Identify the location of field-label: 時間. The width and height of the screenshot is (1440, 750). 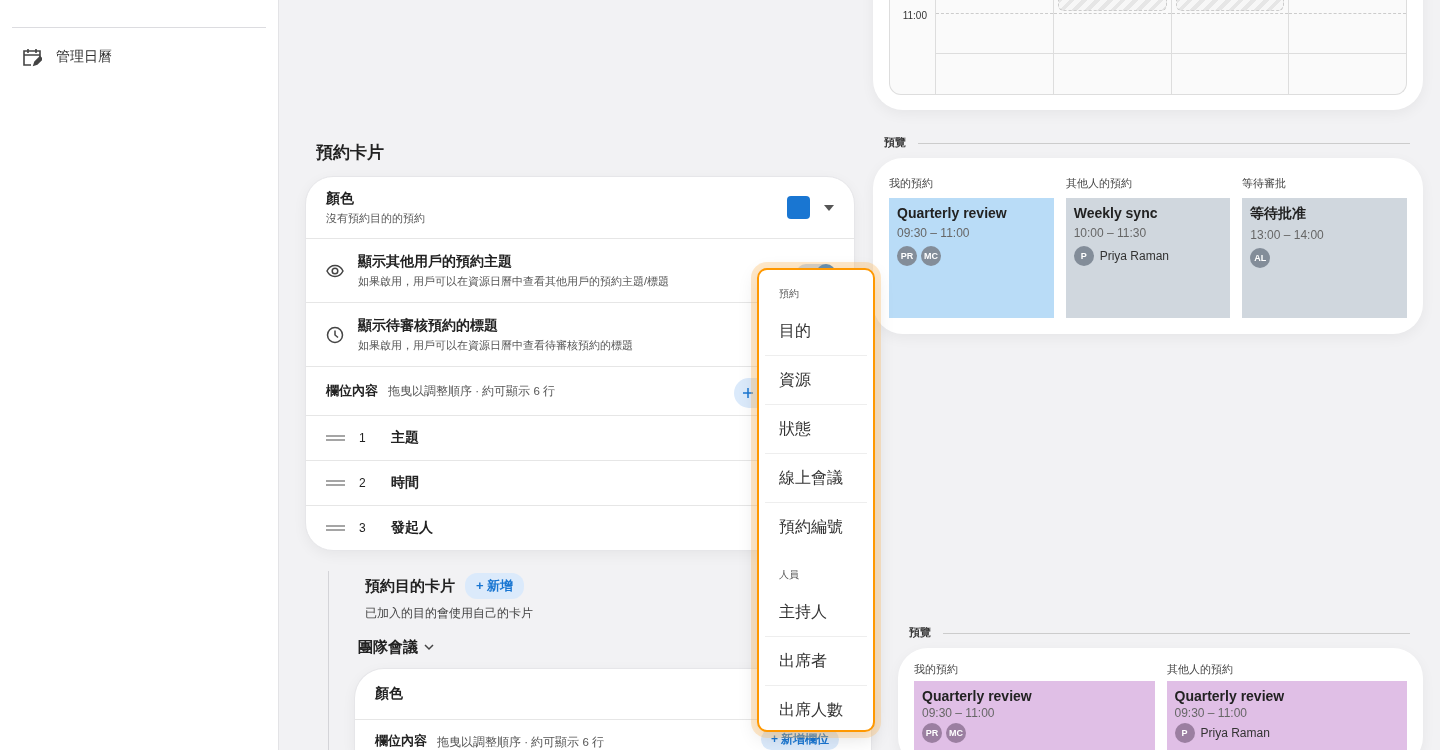
(405, 483).